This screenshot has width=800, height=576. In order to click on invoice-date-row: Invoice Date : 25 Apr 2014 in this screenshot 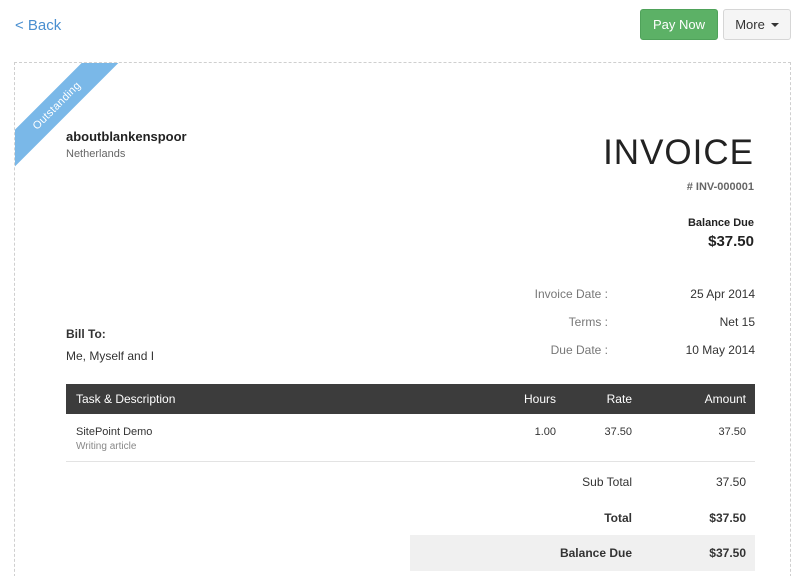, I will do `click(625, 297)`.